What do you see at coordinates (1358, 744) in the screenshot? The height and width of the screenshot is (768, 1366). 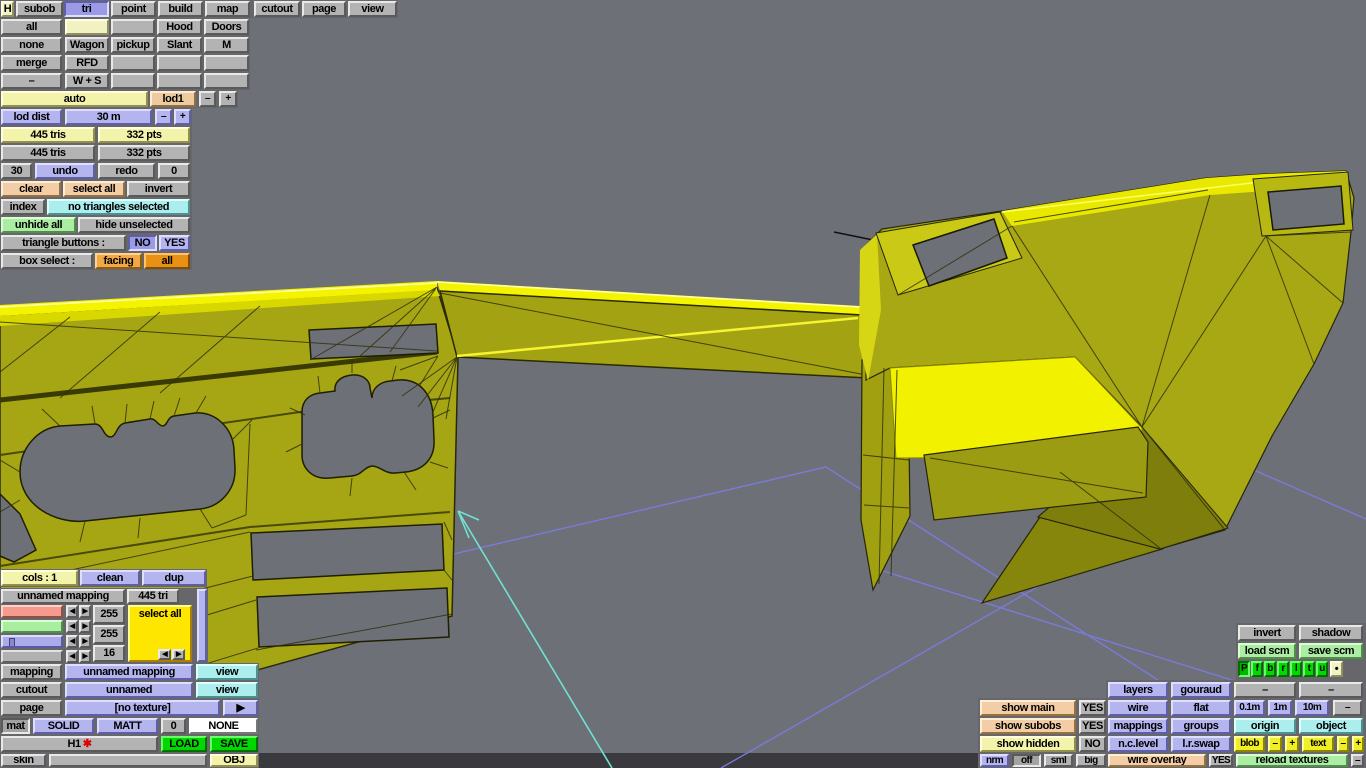 I see `text-plus-button: +` at bounding box center [1358, 744].